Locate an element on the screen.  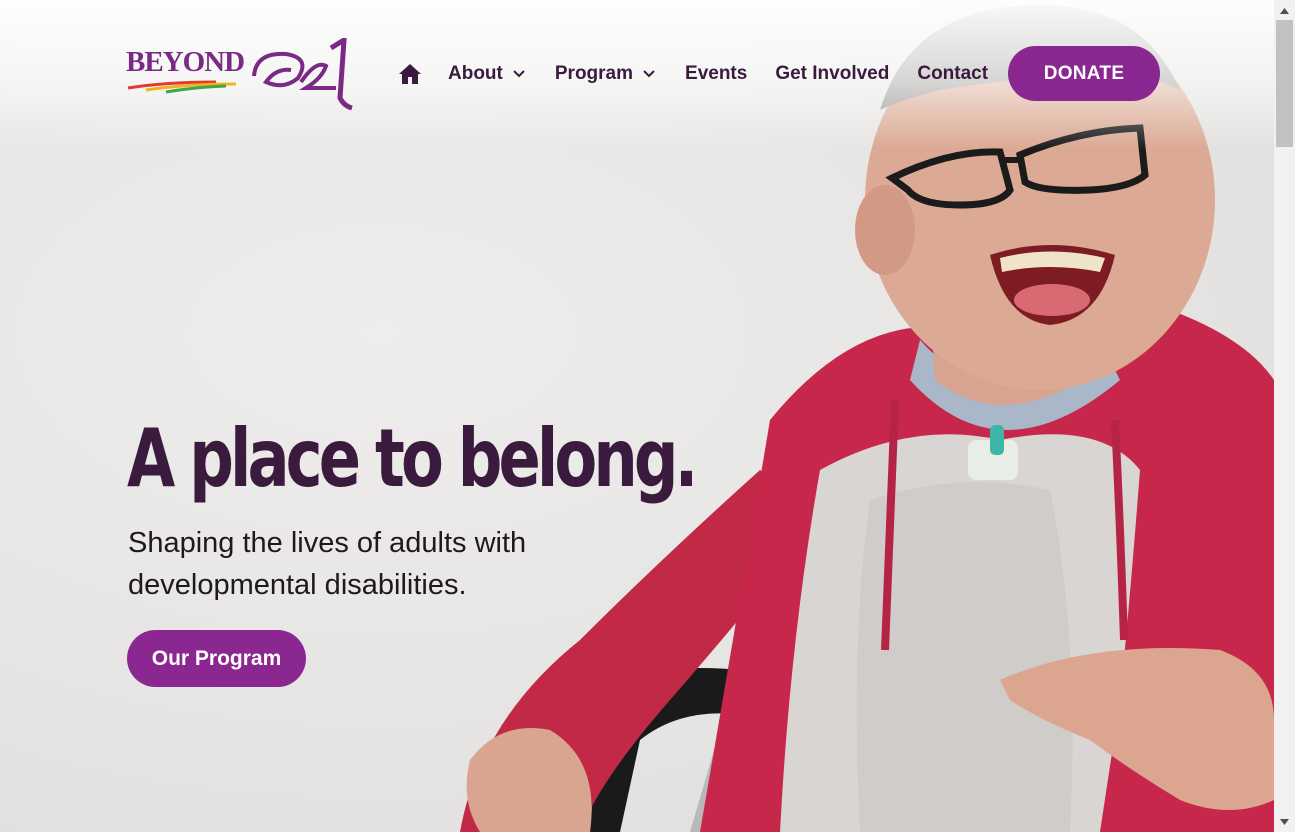
beyond-logo: BEYOND is located at coordinates (240, 74).